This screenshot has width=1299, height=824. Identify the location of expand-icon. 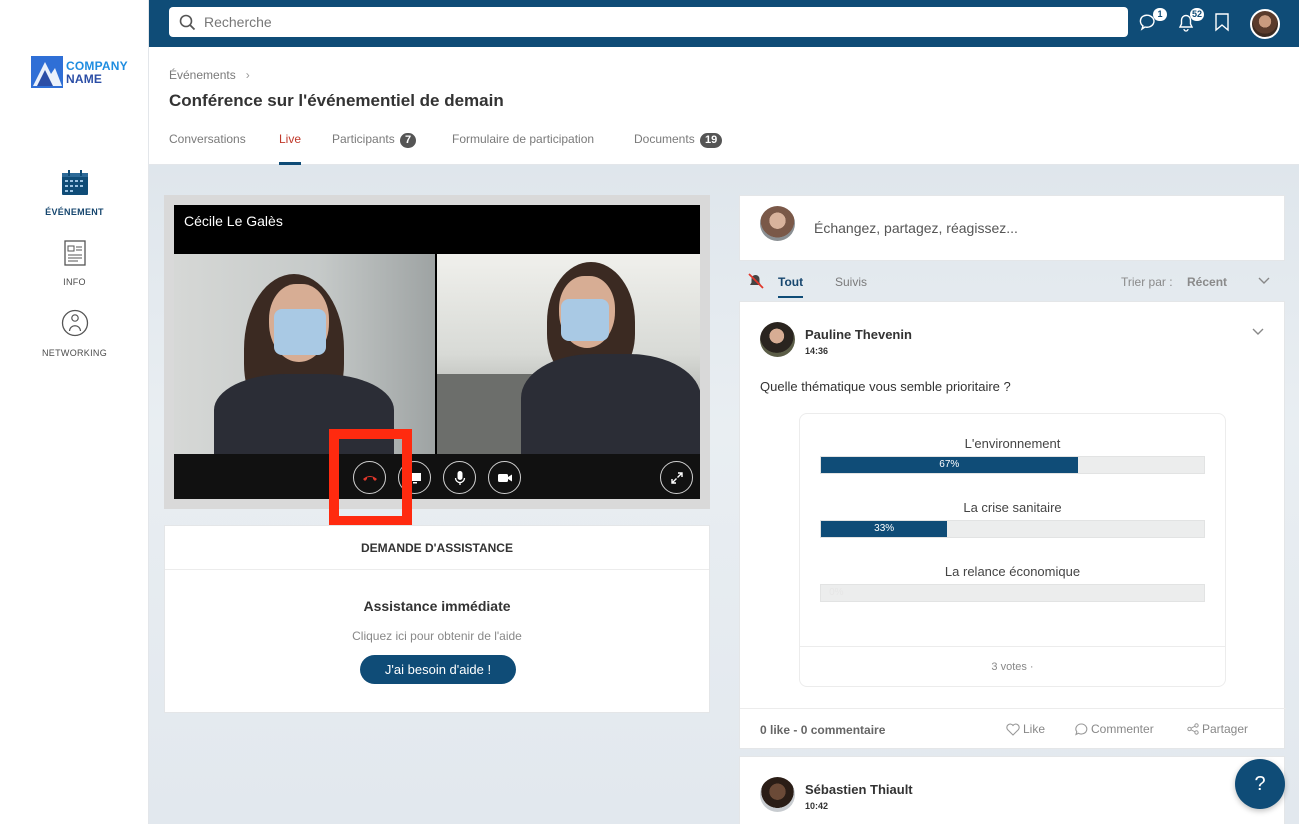
(676, 477).